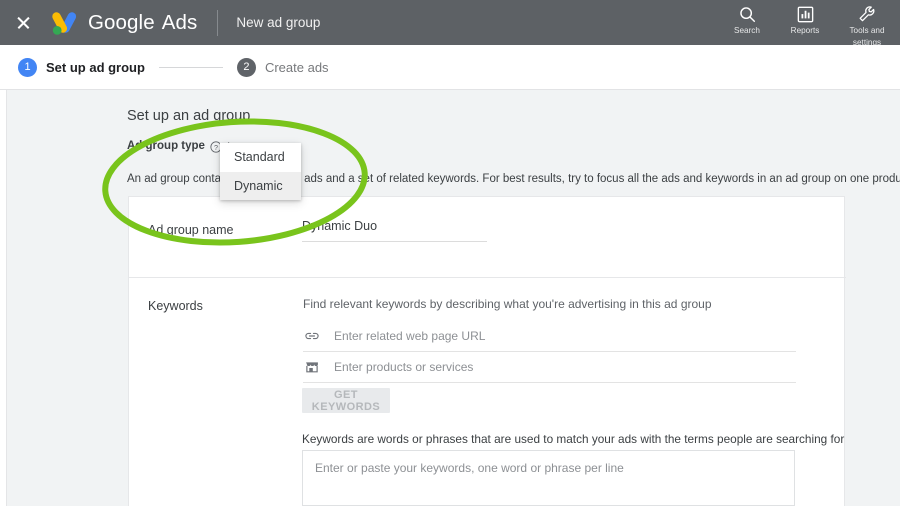 This screenshot has height=506, width=900. What do you see at coordinates (179, 22) in the screenshot?
I see `brand-ads-text: Ads` at bounding box center [179, 22].